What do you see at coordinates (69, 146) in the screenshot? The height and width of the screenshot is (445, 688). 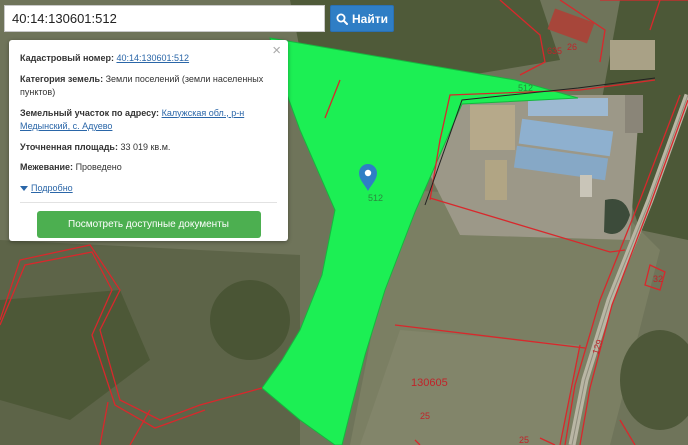 I see `area-label: Уточненная площадь:` at bounding box center [69, 146].